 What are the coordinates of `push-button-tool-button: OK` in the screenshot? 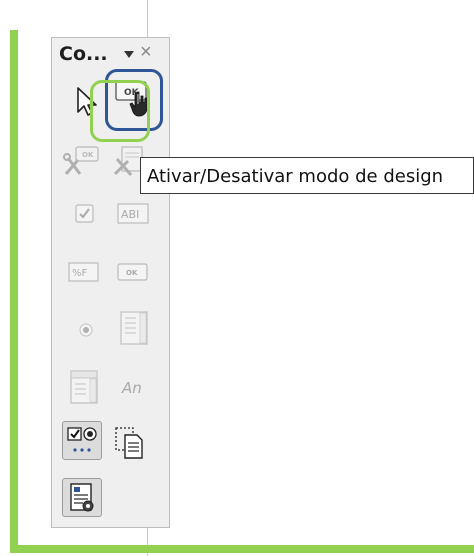 It's located at (135, 281).